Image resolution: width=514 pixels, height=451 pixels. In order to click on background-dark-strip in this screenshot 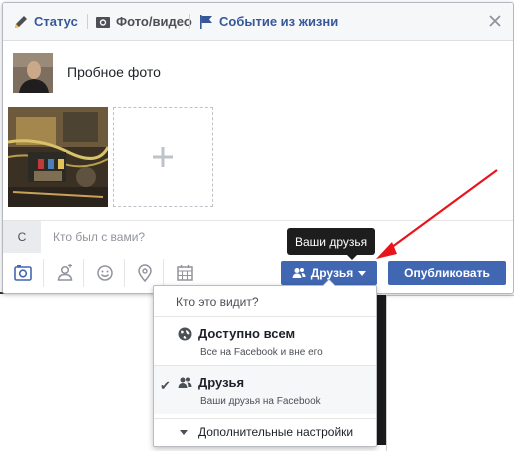, I will do `click(381, 370)`.